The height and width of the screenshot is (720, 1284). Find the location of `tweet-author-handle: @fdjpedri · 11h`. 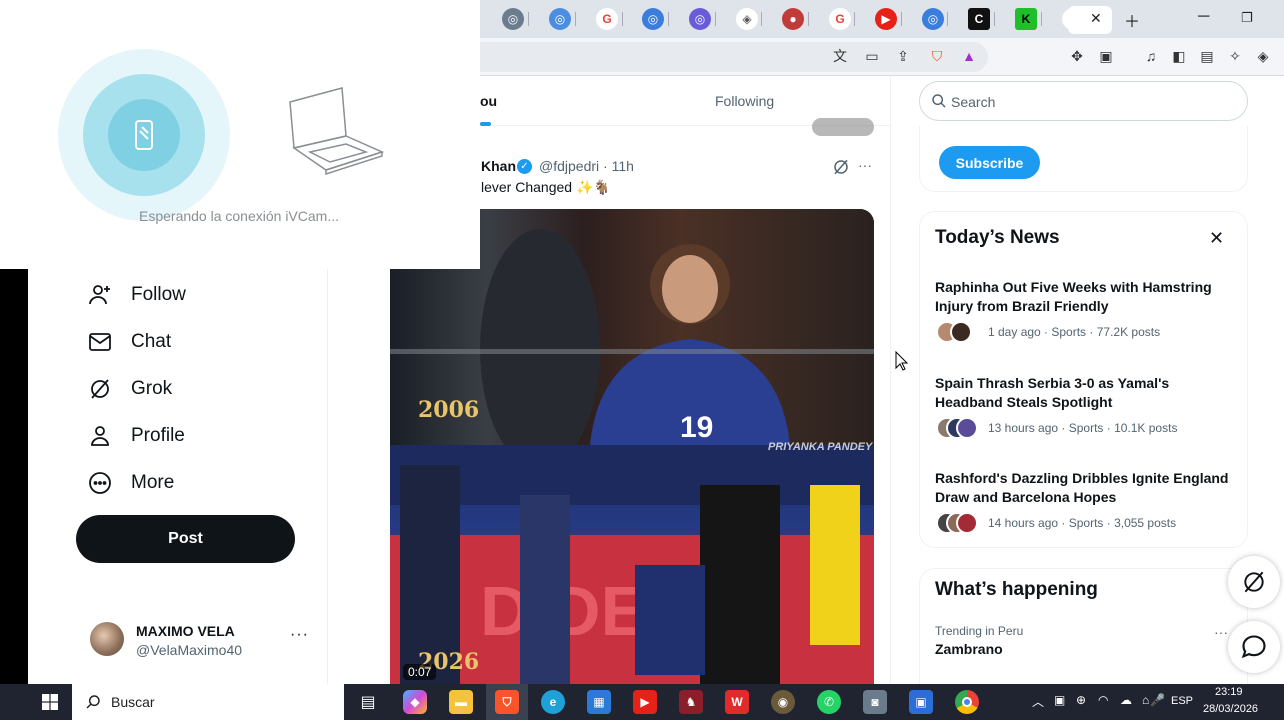

tweet-author-handle: @fdjpedri · 11h is located at coordinates (586, 166).